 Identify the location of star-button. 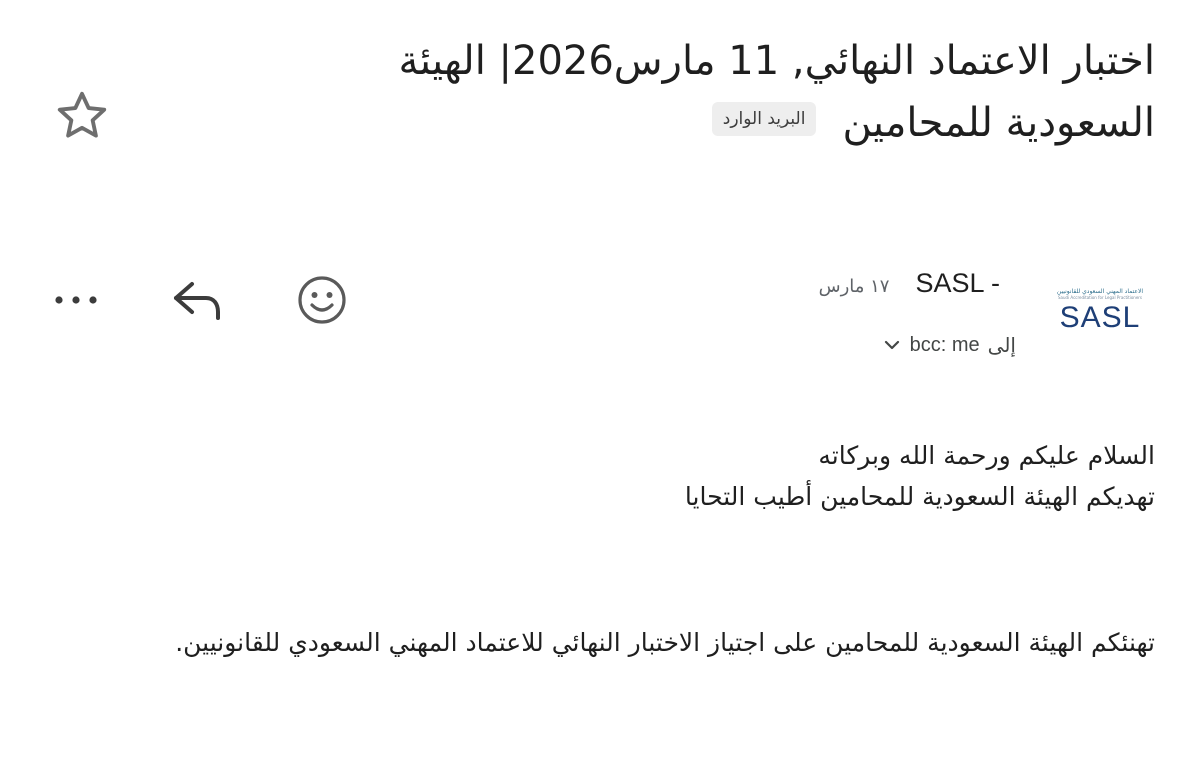
(82, 116).